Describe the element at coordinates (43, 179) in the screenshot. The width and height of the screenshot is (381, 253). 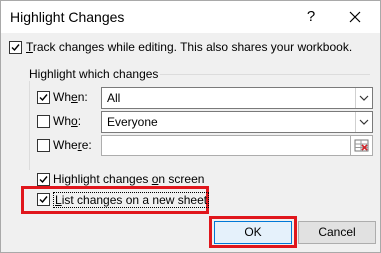
I see `highlight-on-screen-checkbox` at that location.